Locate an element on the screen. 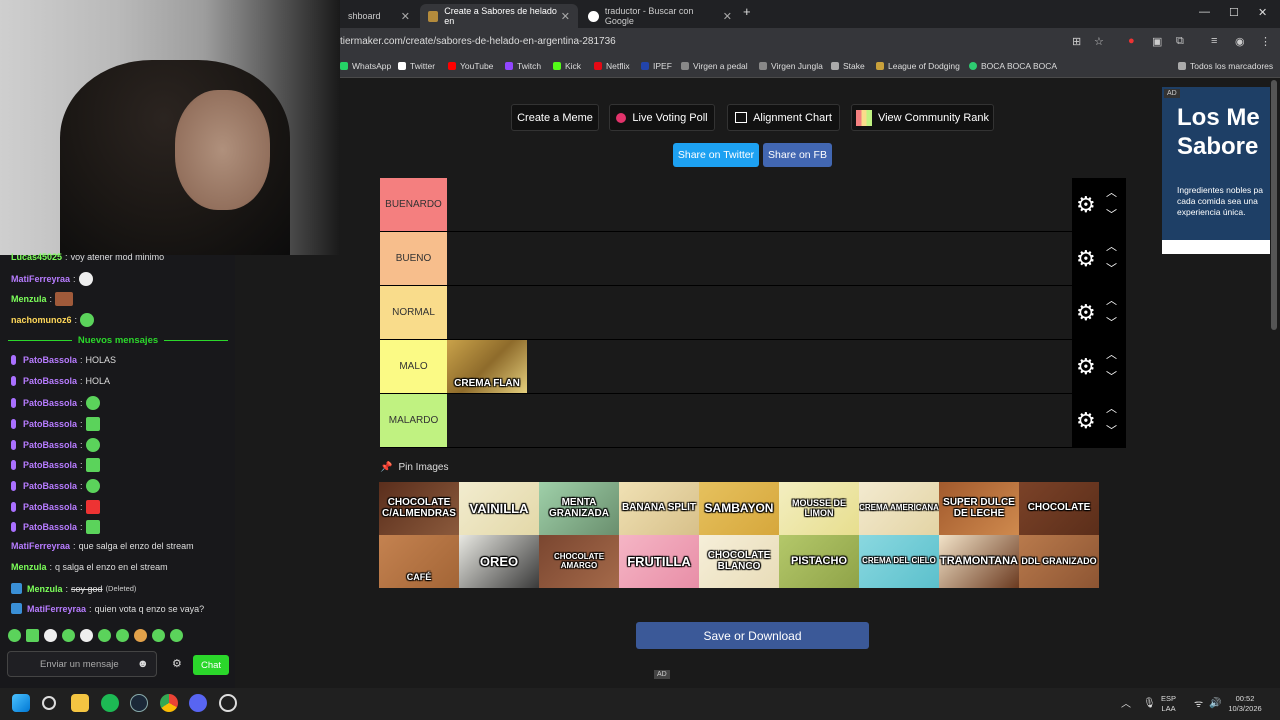 This screenshot has height=720, width=1280. pool-item: FRUTILLA is located at coordinates (659, 561).